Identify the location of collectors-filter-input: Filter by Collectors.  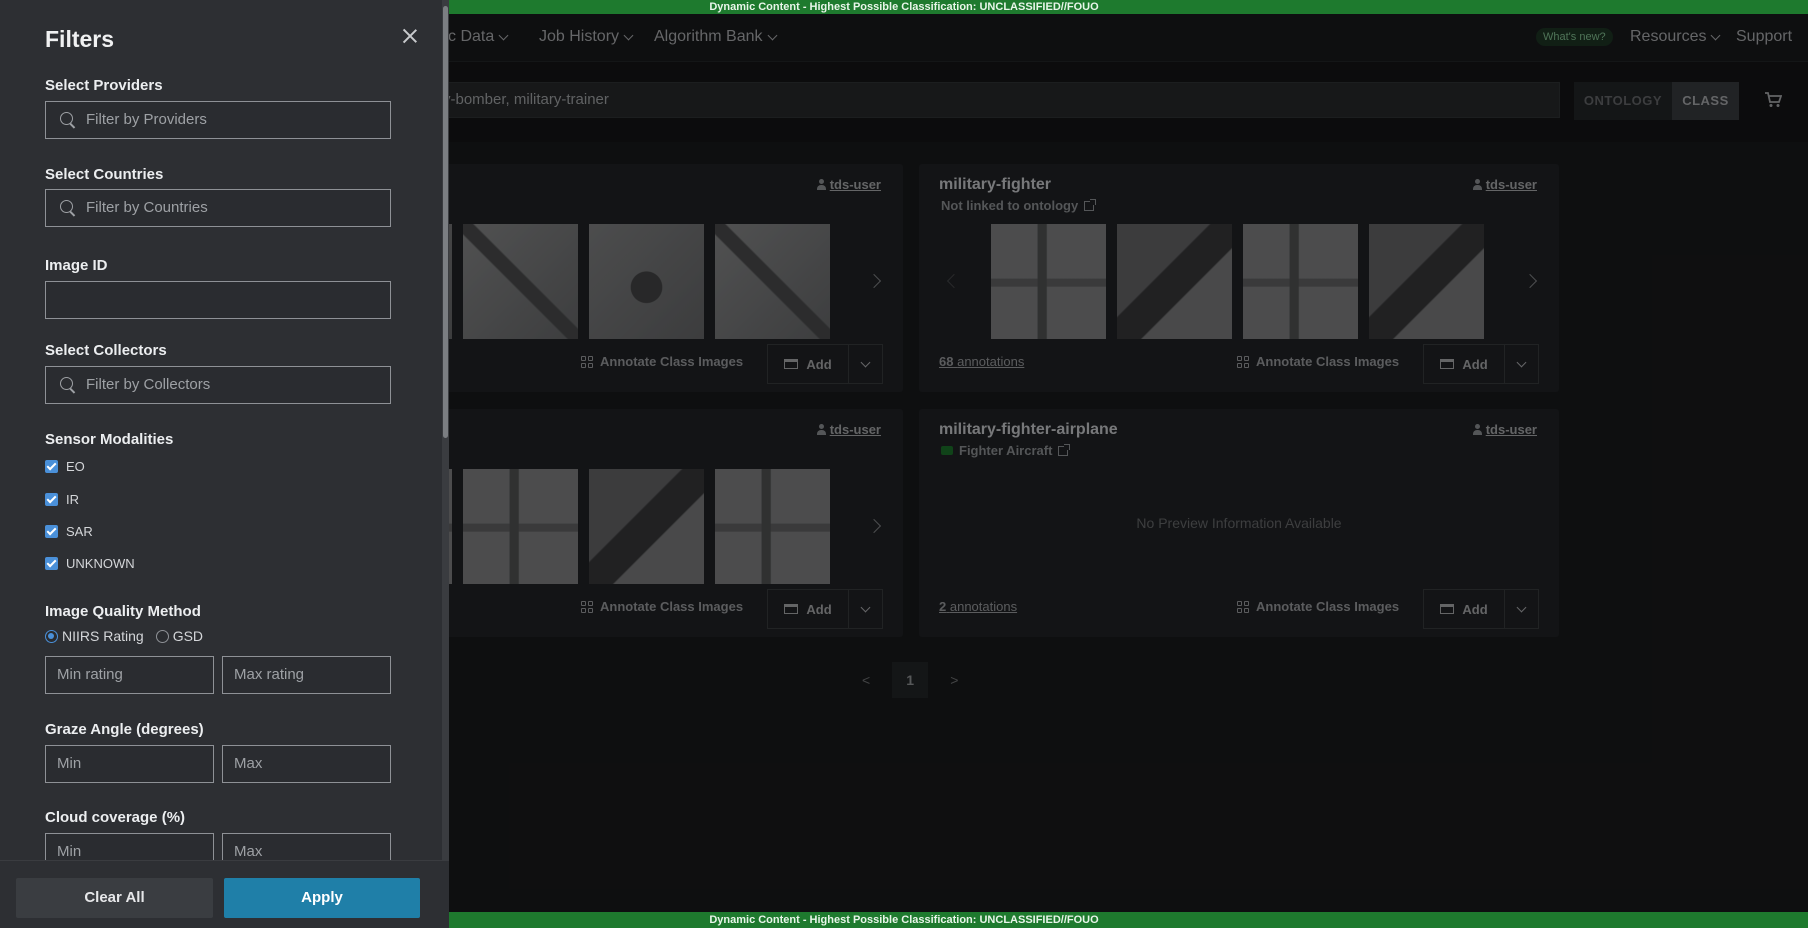
(218, 385).